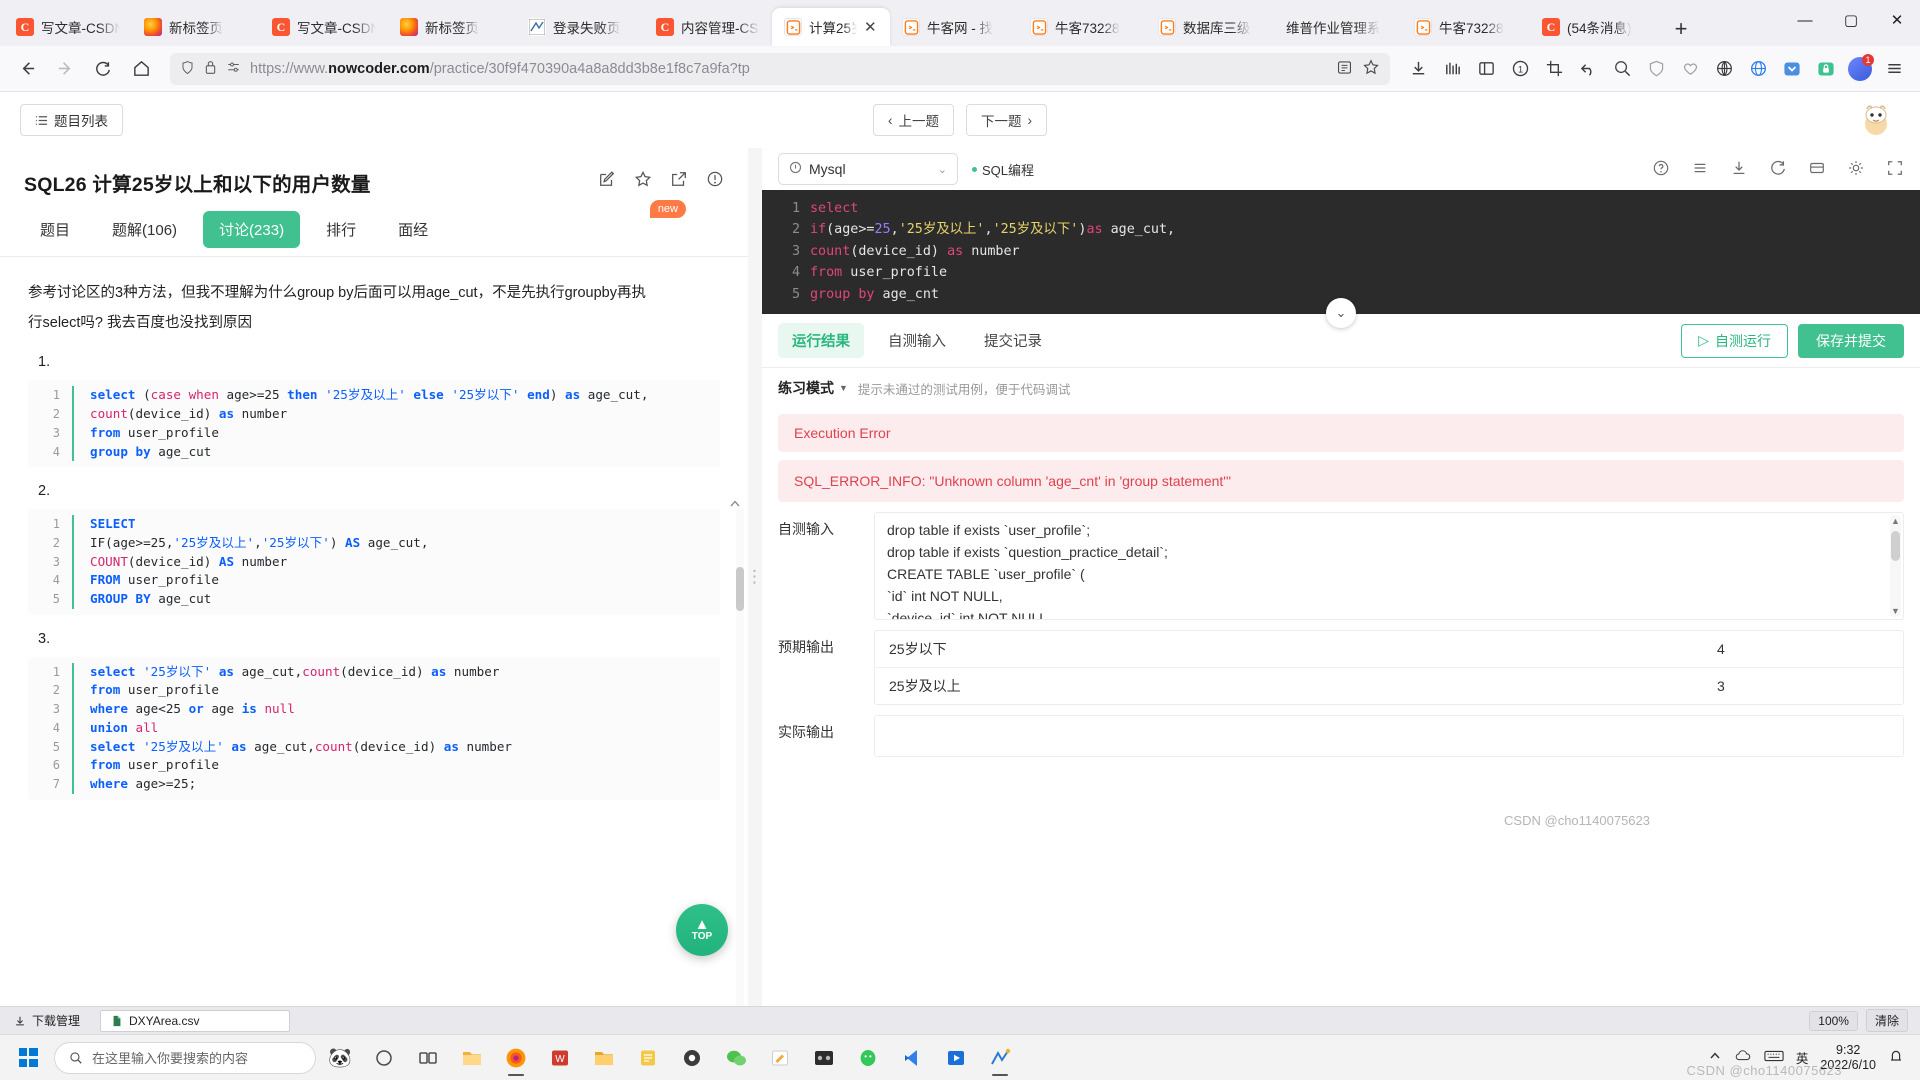 This screenshot has height=1080, width=1920. I want to click on lock-icon, so click(210, 69).